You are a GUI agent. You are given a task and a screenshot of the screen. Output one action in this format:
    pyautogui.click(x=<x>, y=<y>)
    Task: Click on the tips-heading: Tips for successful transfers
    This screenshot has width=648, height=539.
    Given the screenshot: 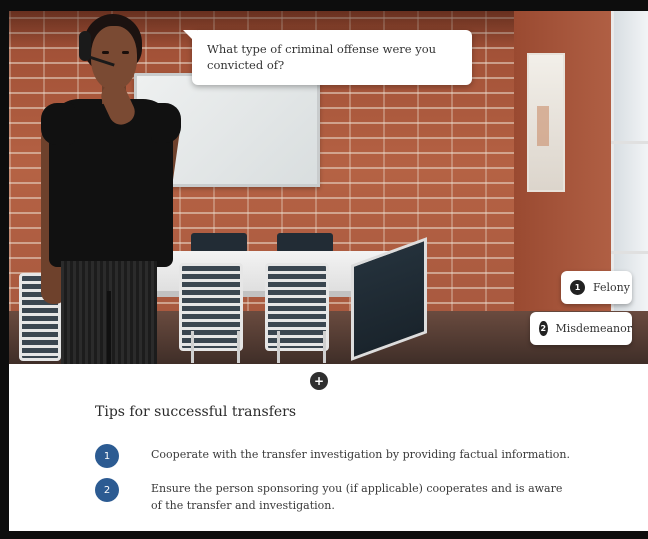 What is the action you would take?
    pyautogui.click(x=196, y=412)
    